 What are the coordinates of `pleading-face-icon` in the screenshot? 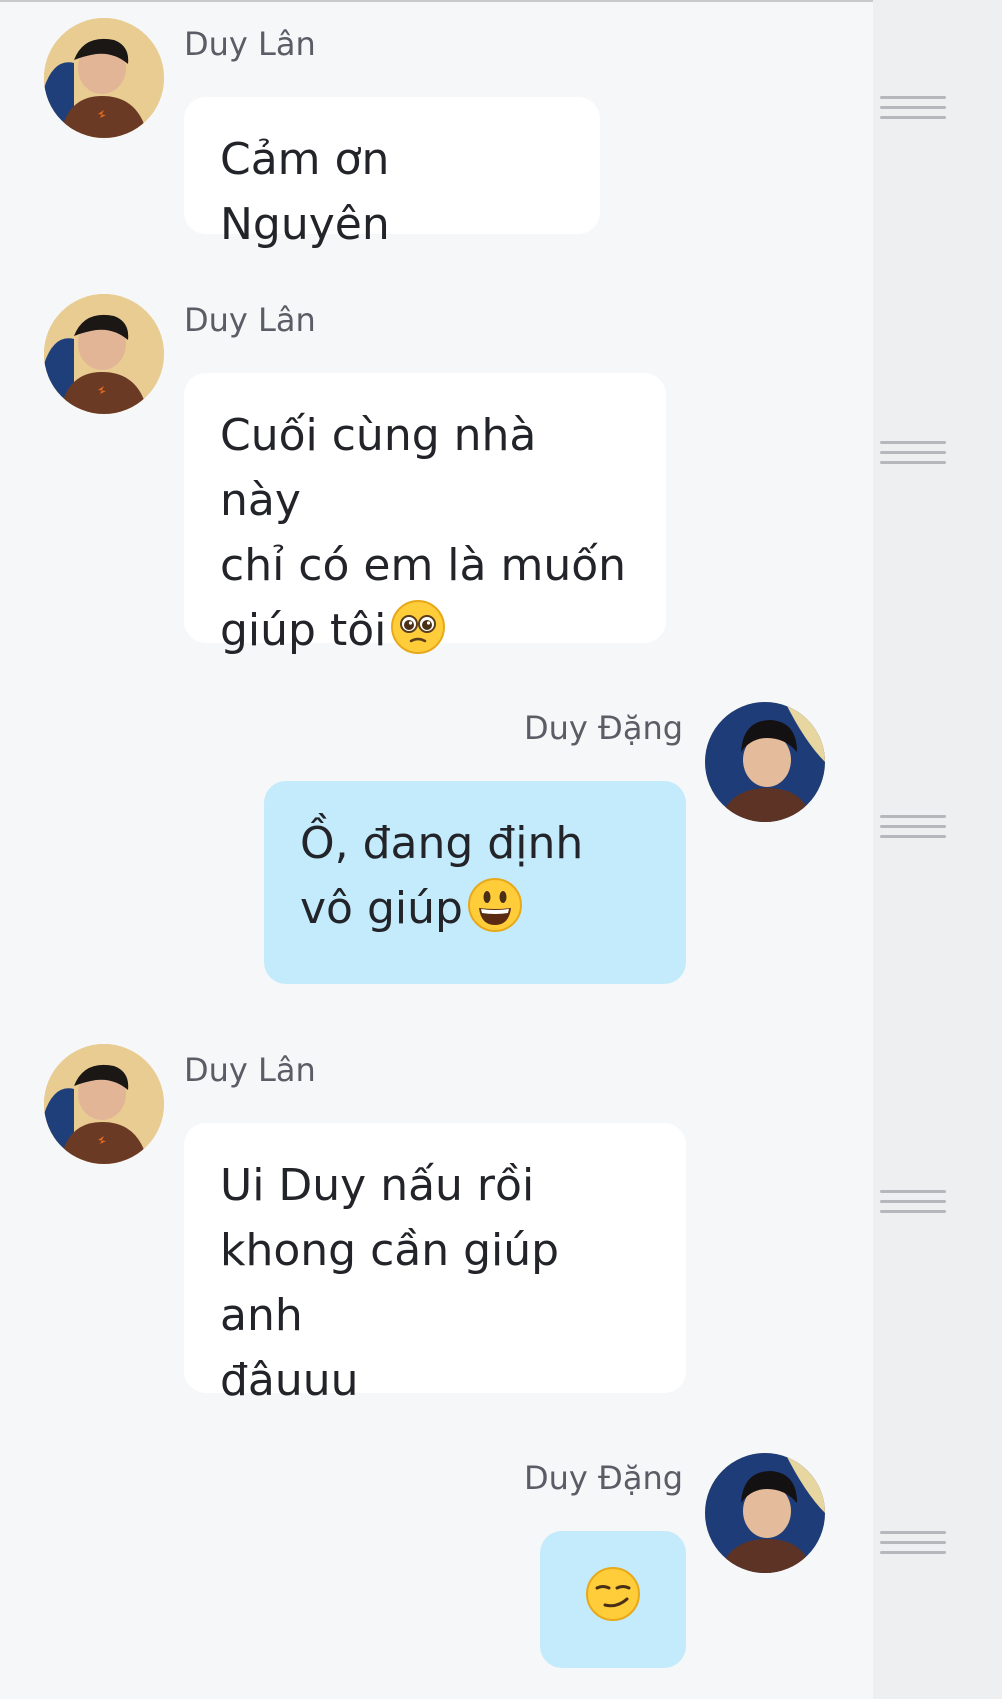 It's located at (418, 627).